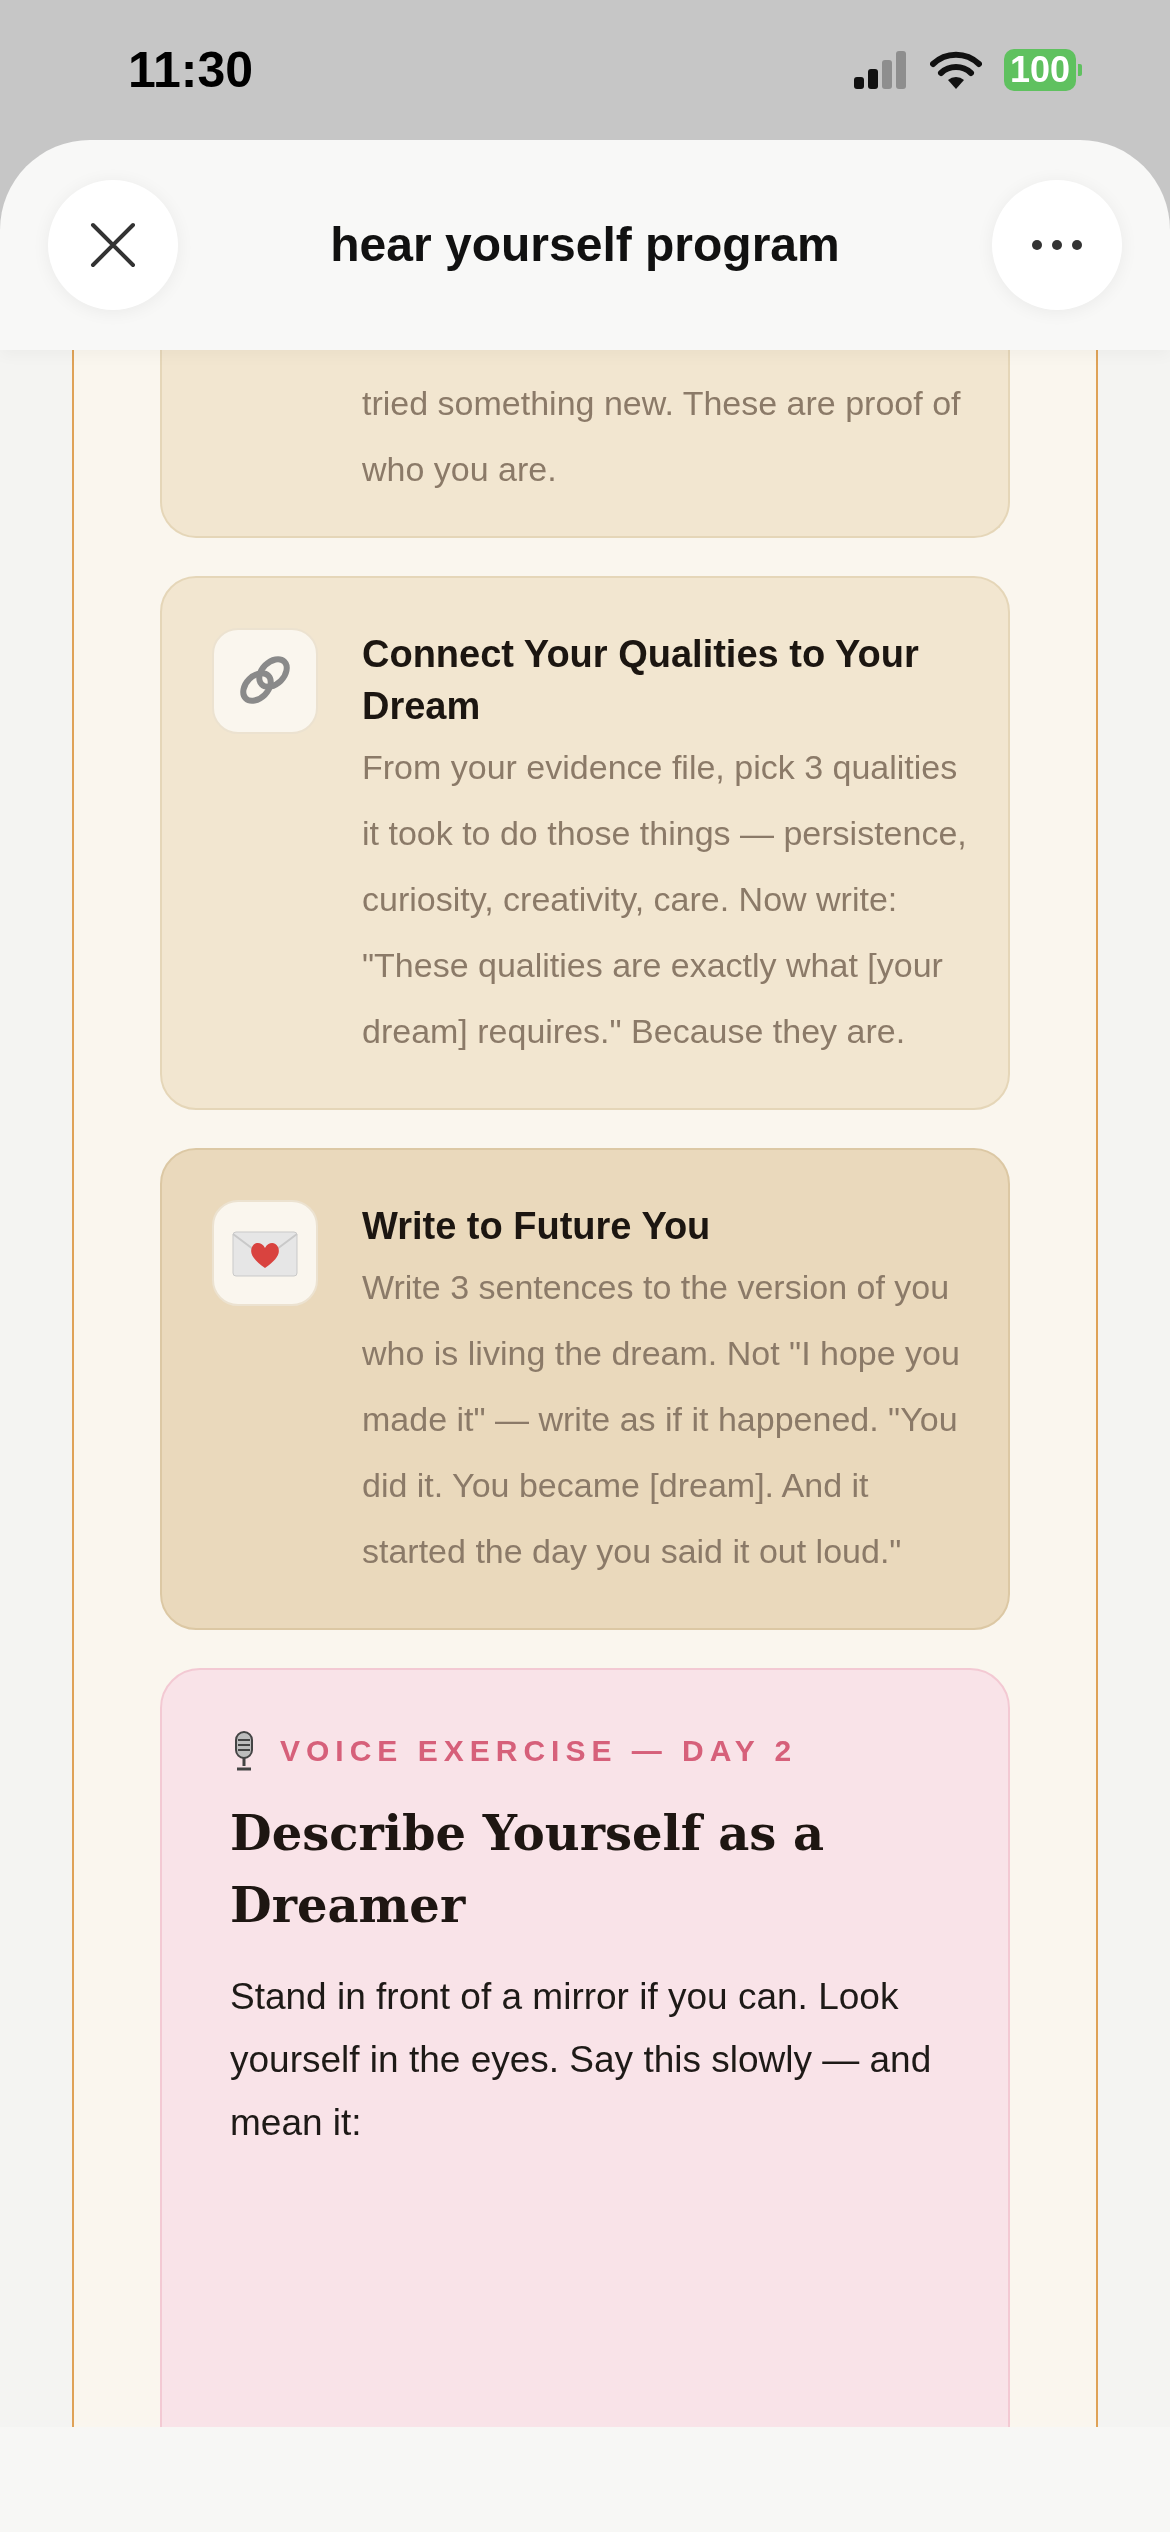 This screenshot has width=1170, height=2532. I want to click on exercise-title: Describe Yourself as a Dreamer, so click(528, 1869).